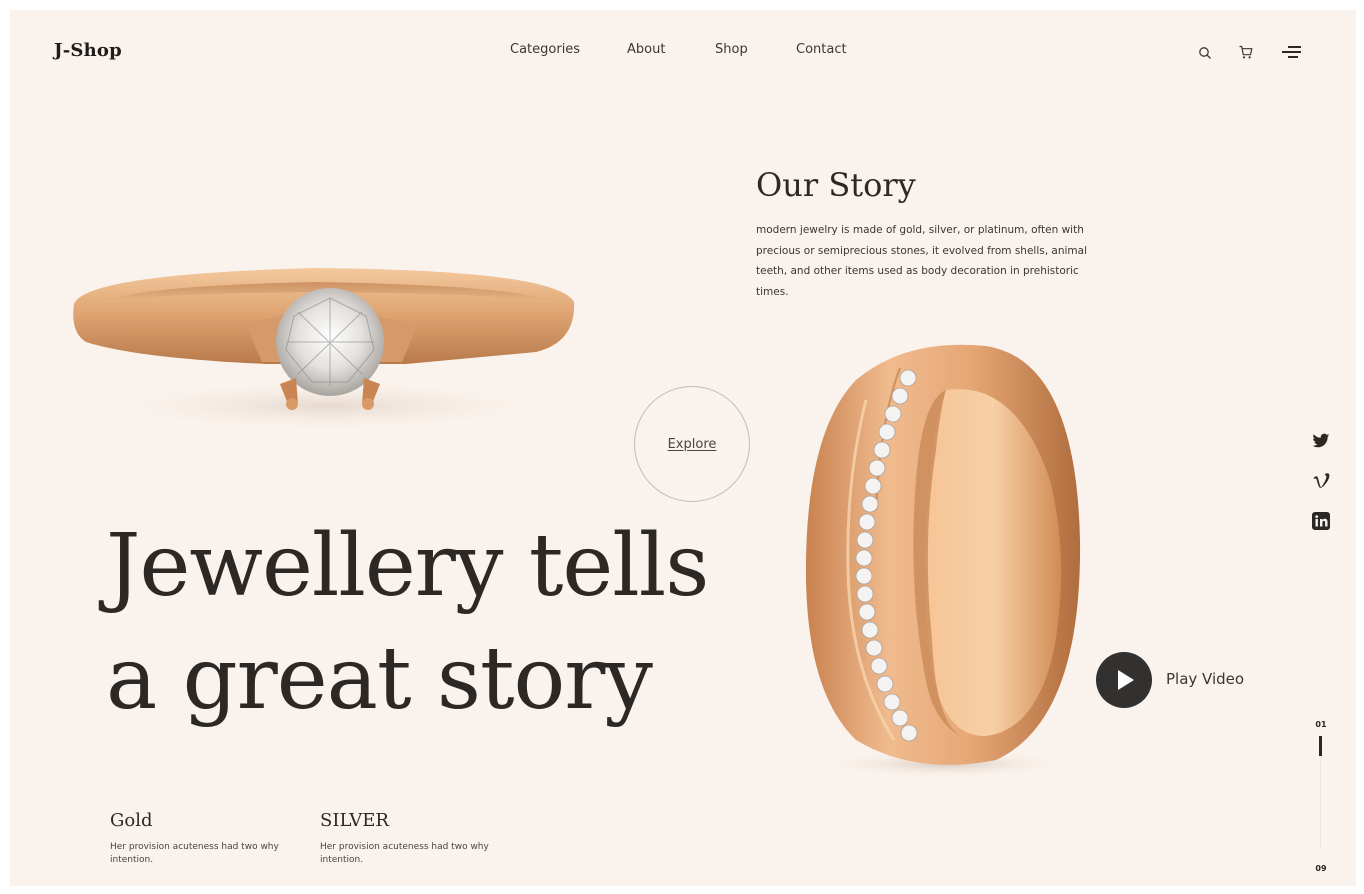  Describe the element at coordinates (1321, 441) in the screenshot. I see `twitter-icon` at that location.